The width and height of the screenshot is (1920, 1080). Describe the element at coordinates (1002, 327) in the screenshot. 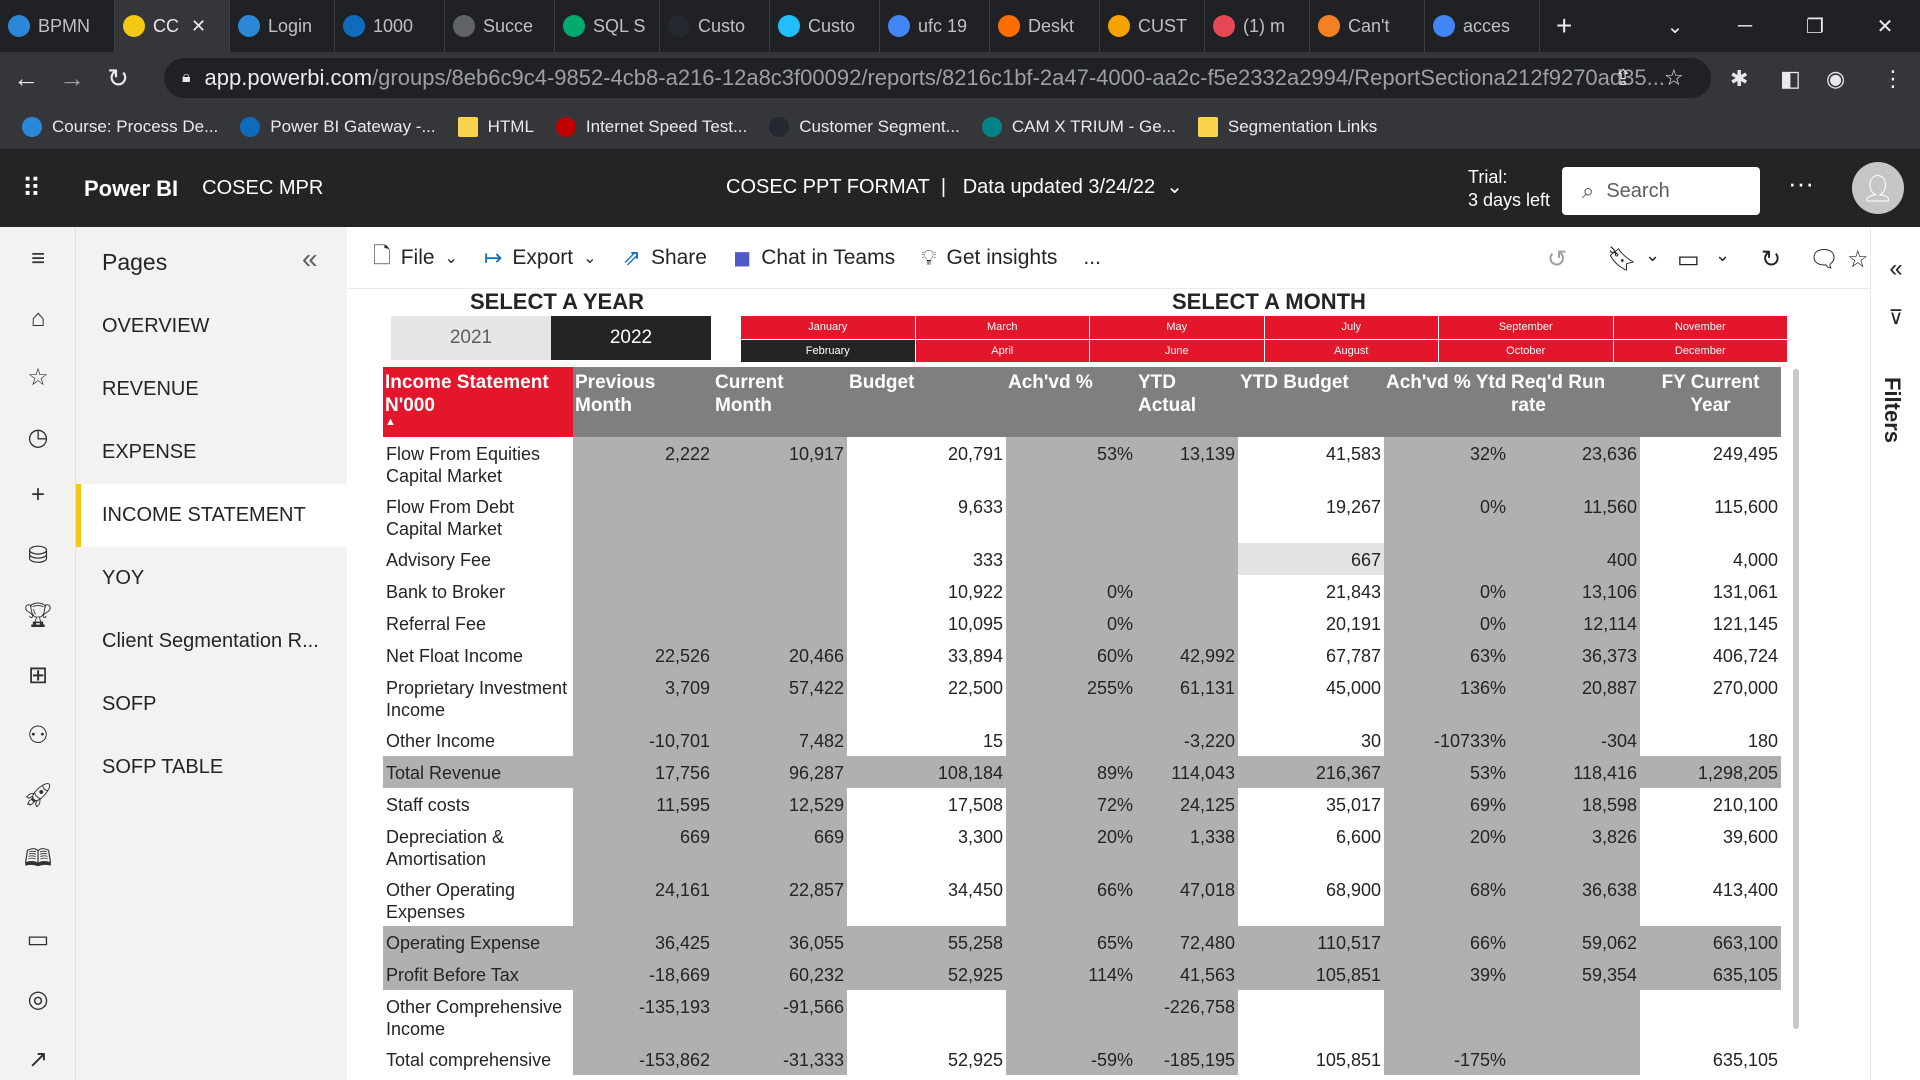

I see `month-button: March` at that location.